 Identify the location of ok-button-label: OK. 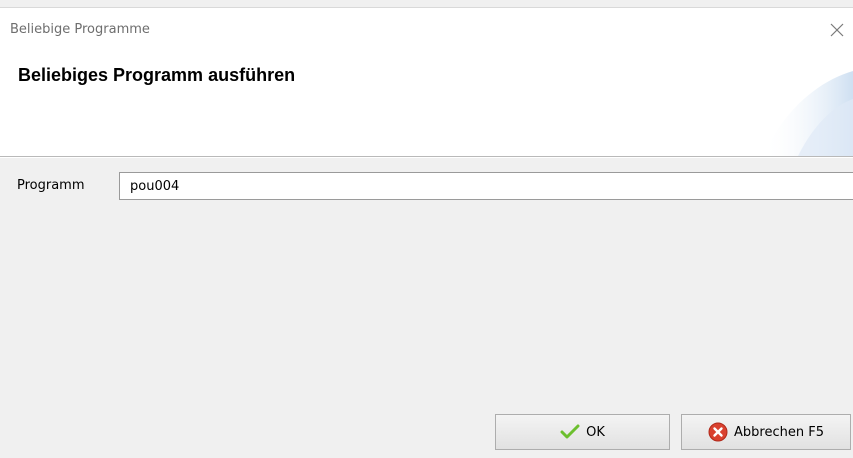
(595, 432).